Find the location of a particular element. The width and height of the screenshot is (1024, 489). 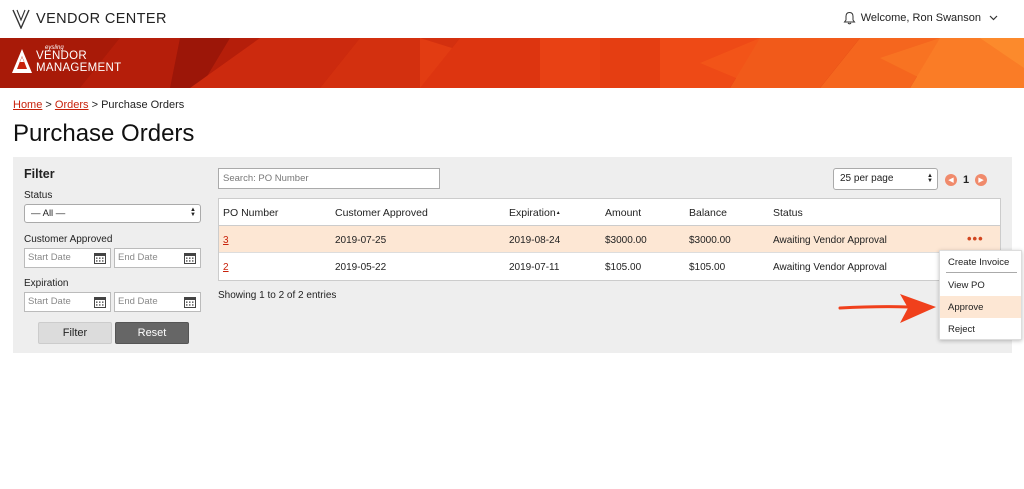

column-header-status: Status is located at coordinates (788, 213).